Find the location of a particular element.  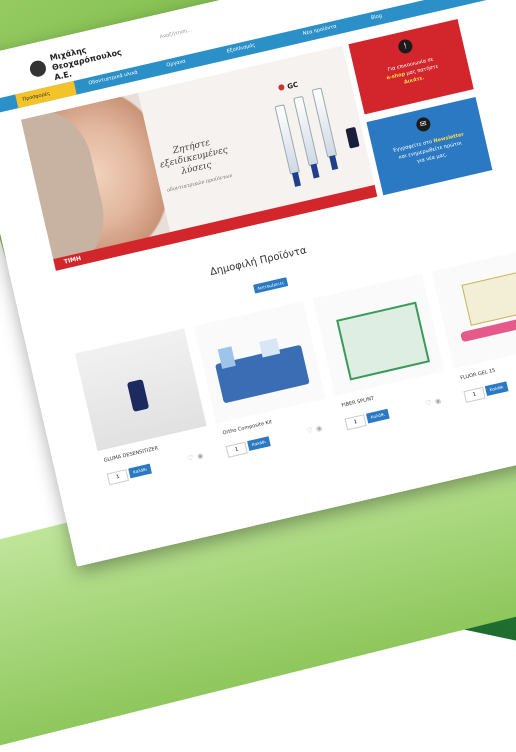

product-card: GLUMA DESENSITIZER 1 Καλάθι ♡ ◉ is located at coordinates (146, 413).